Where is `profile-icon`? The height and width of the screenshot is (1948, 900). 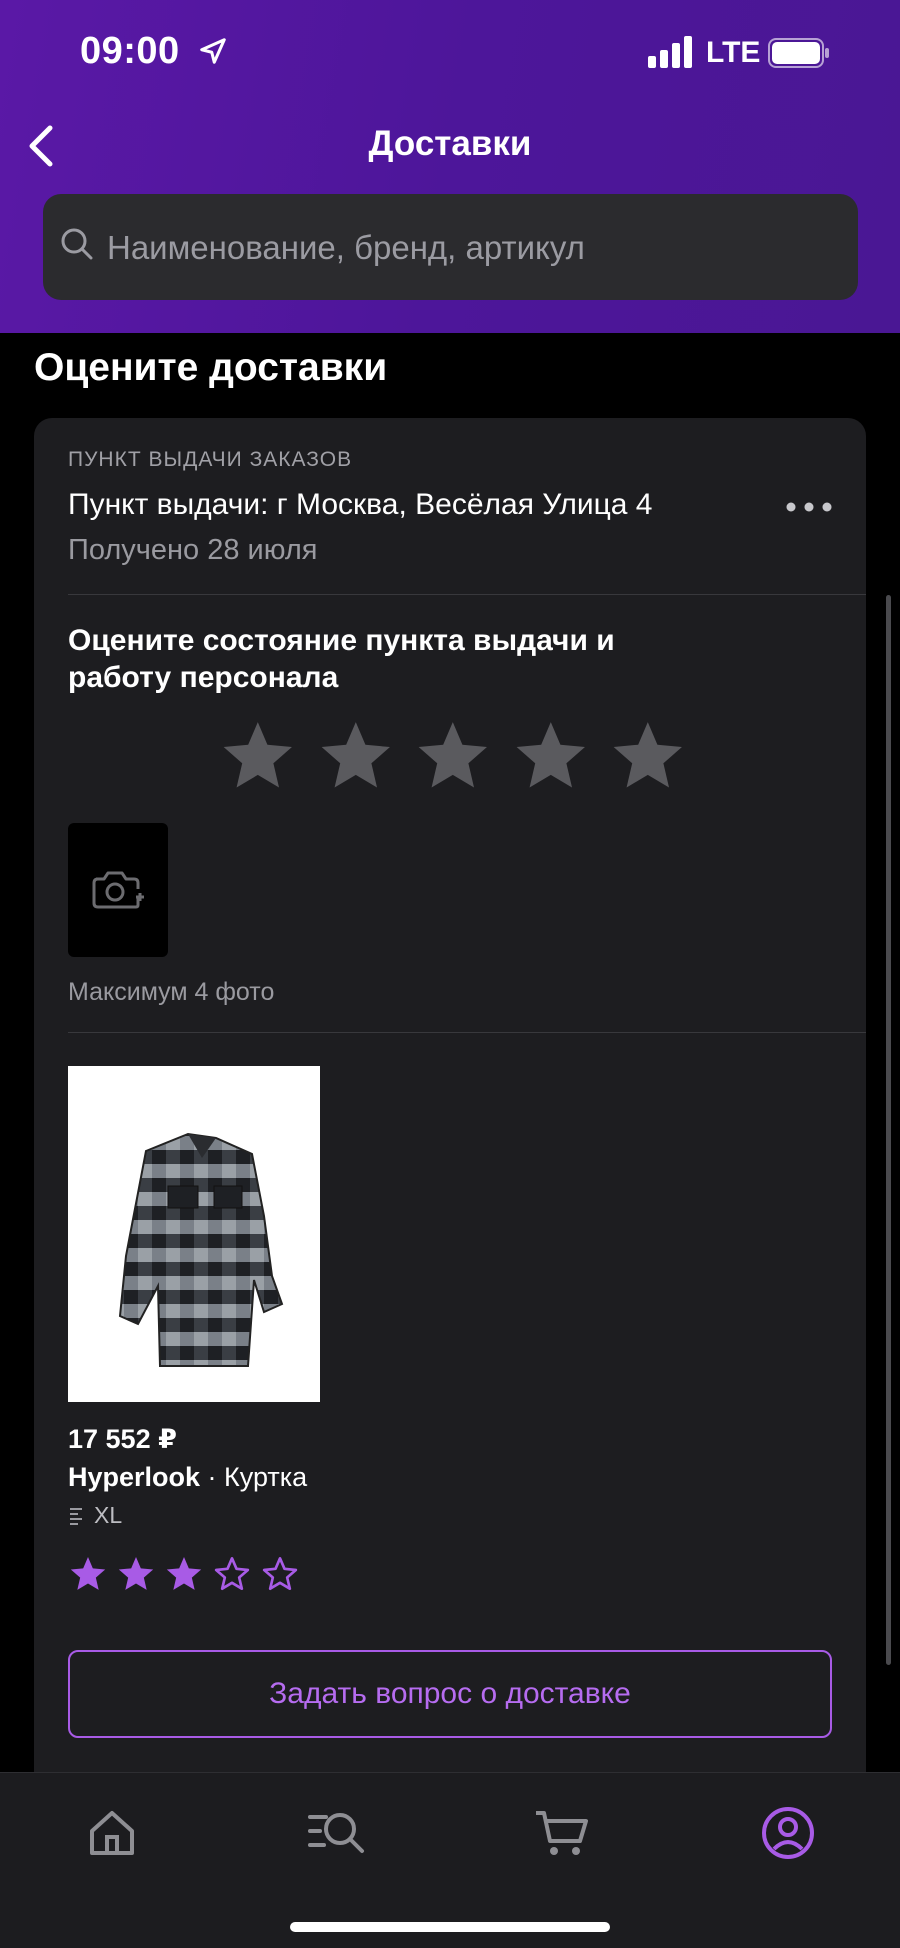
profile-icon is located at coordinates (788, 1833).